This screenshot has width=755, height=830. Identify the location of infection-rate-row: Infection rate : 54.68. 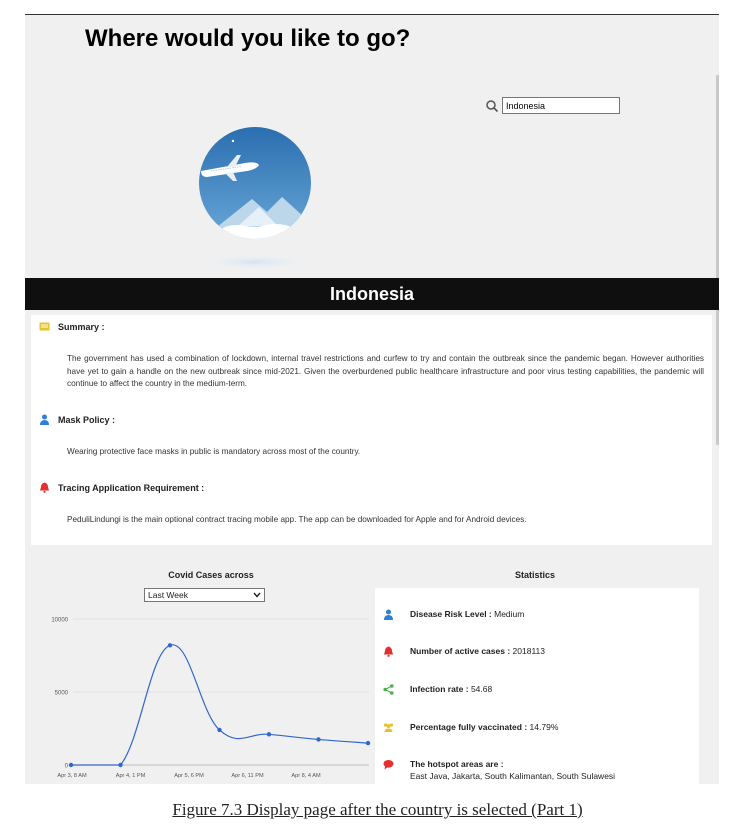
(437, 689).